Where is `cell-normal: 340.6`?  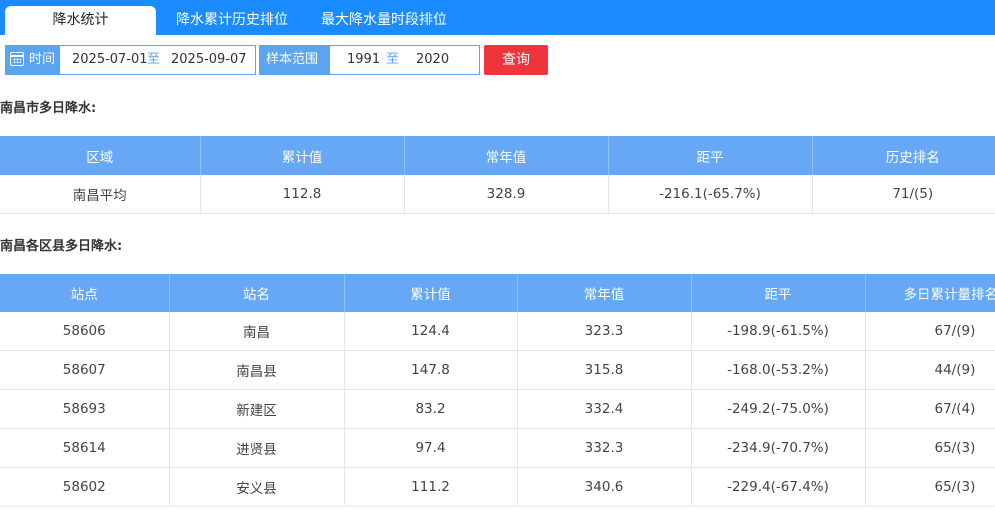 cell-normal: 340.6 is located at coordinates (604, 487).